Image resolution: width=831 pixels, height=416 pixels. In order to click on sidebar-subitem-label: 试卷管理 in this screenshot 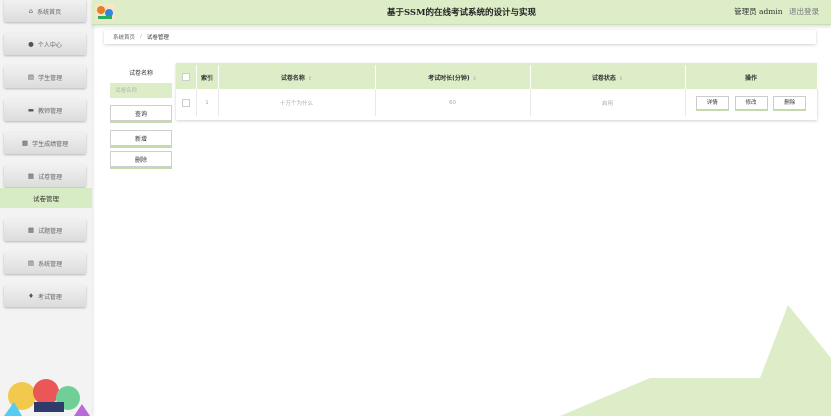, I will do `click(46, 199)`.